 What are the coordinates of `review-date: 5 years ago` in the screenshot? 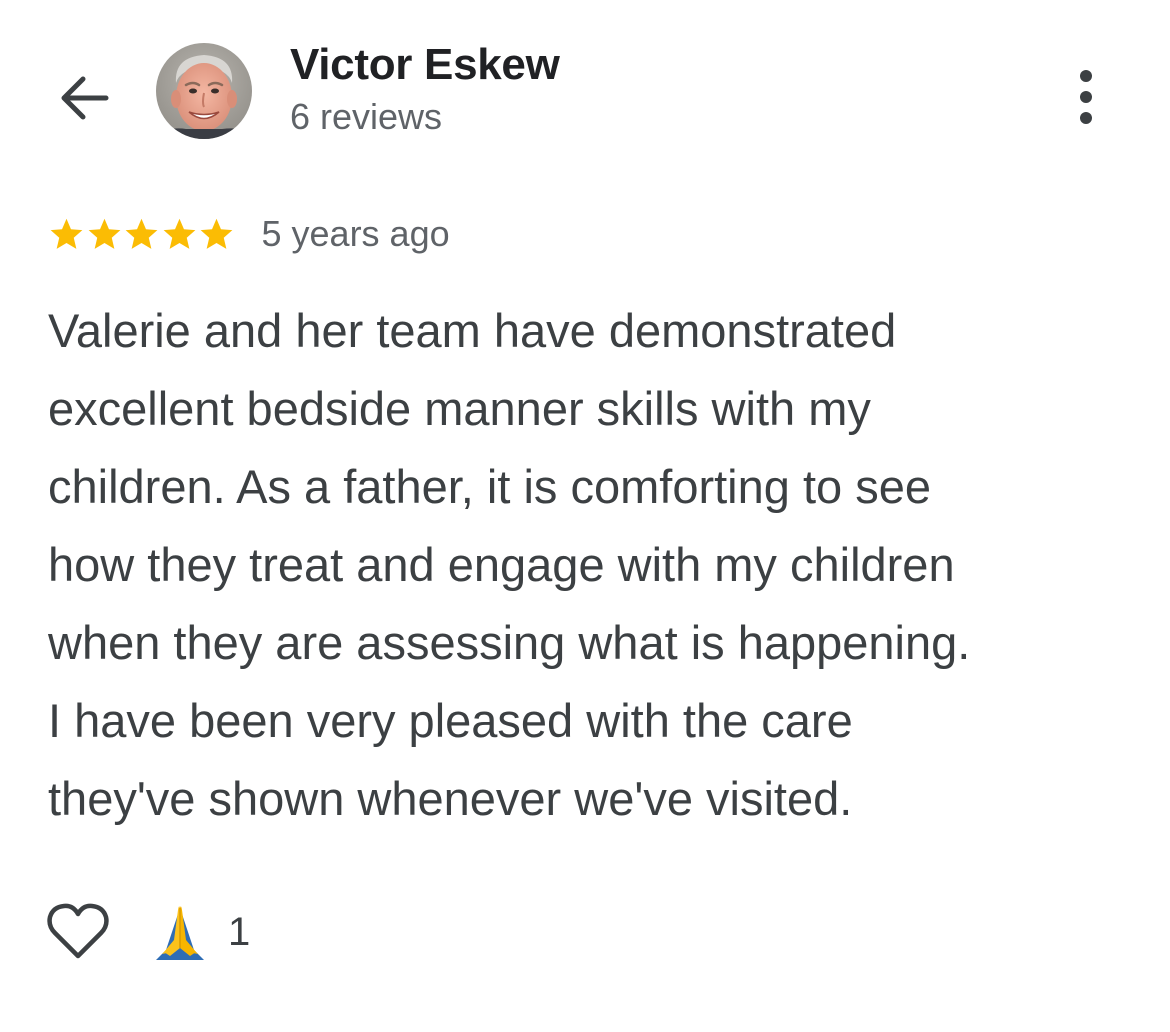 It's located at (355, 233).